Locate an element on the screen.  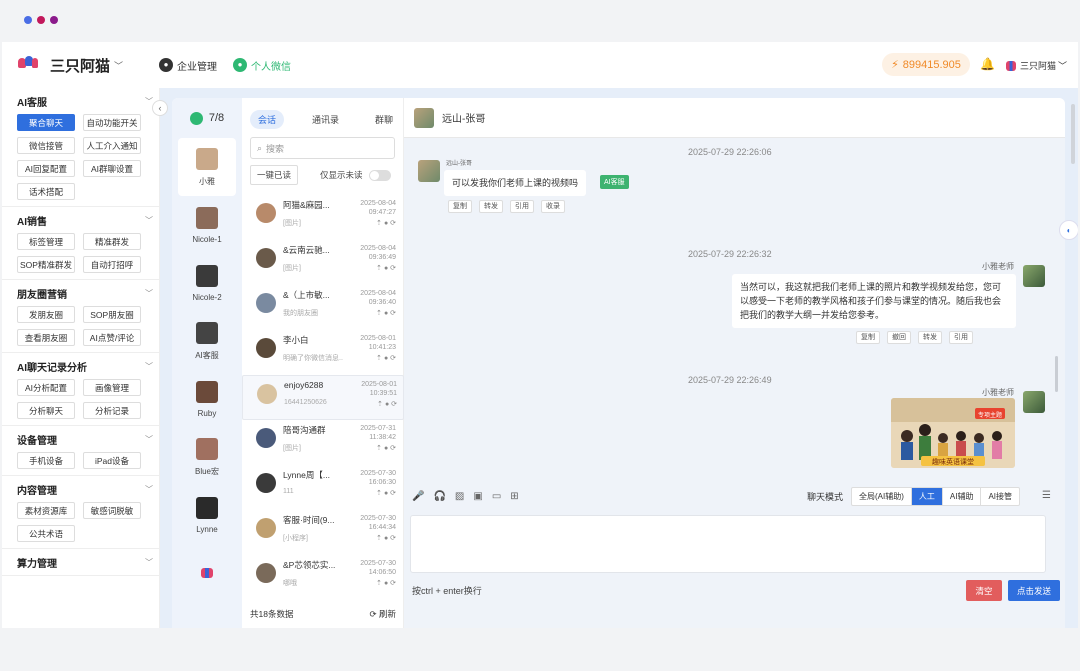
conversation-item: 客服·时间(9... [小程序] 2025-07-30 16:44:34 ⇡ ● ⟳ is located at coordinates (323, 532).